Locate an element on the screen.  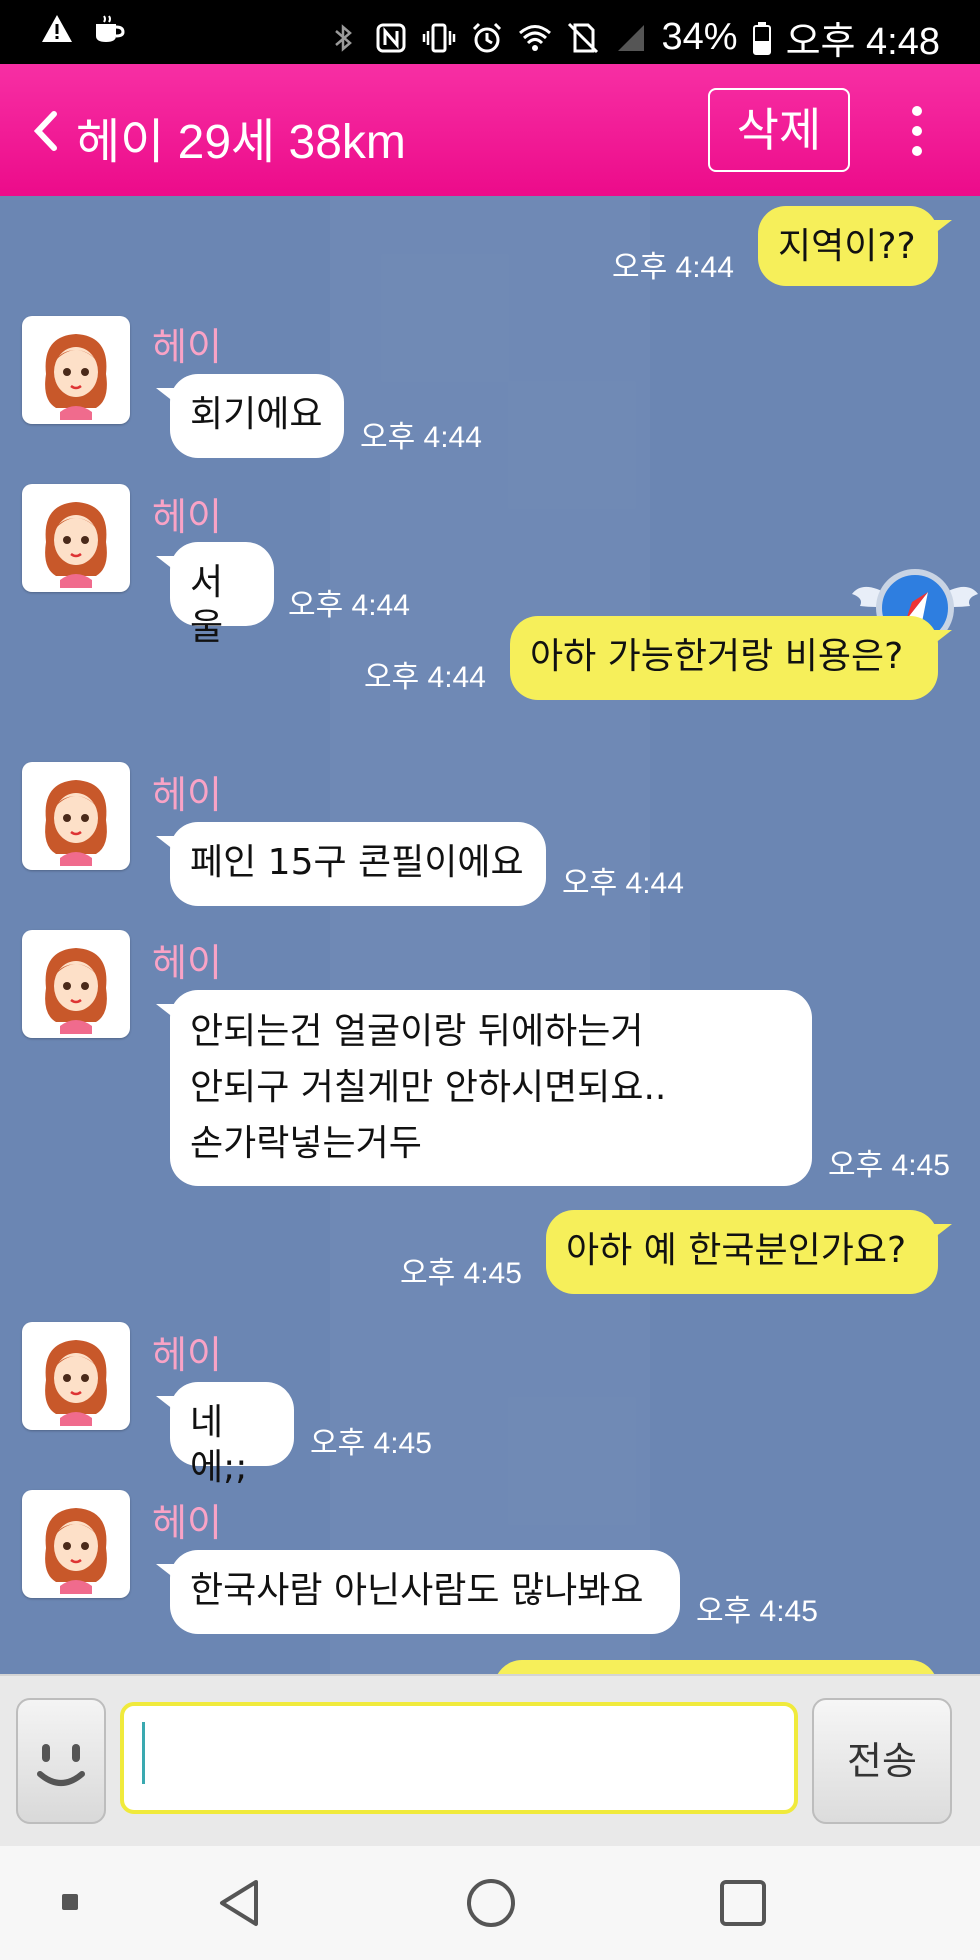
chevron-left-icon is located at coordinates (46, 131).